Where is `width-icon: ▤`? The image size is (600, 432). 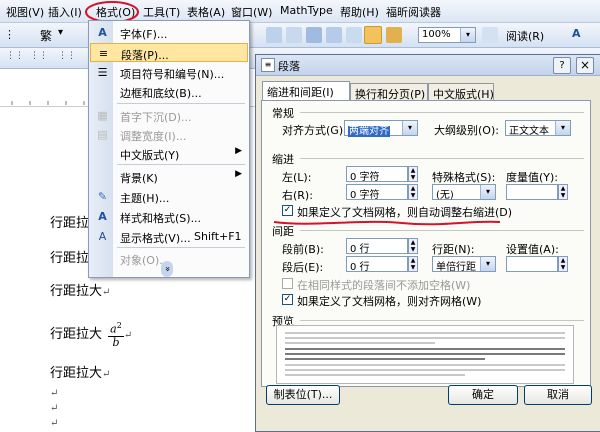 width-icon: ▤ is located at coordinates (102, 134).